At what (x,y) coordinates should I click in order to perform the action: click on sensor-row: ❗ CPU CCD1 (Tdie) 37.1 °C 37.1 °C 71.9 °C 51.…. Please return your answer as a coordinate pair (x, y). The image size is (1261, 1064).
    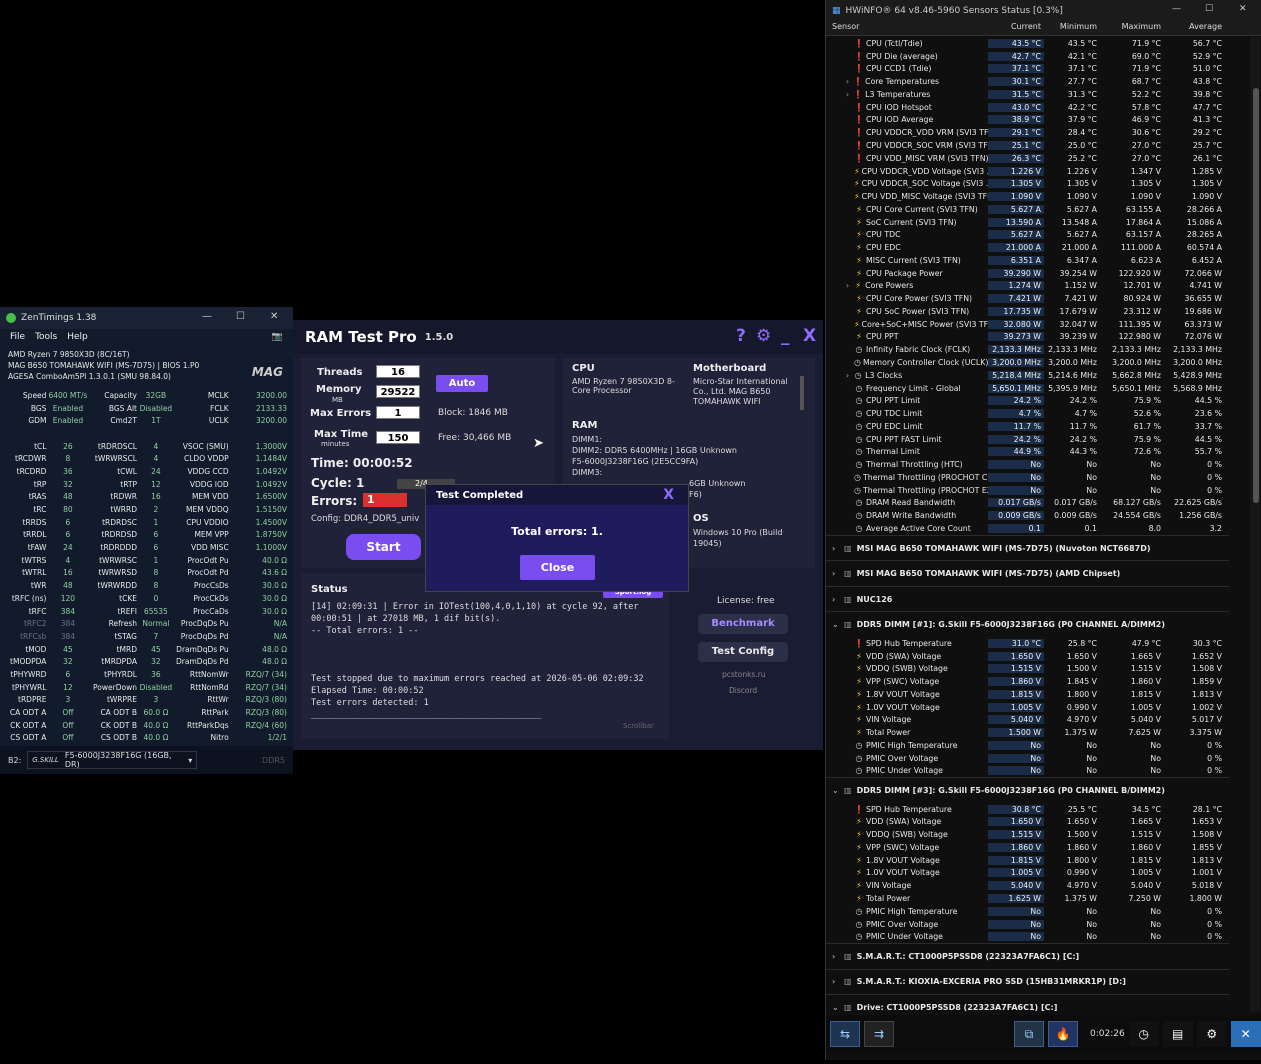
    Looking at the image, I should click on (1027, 69).